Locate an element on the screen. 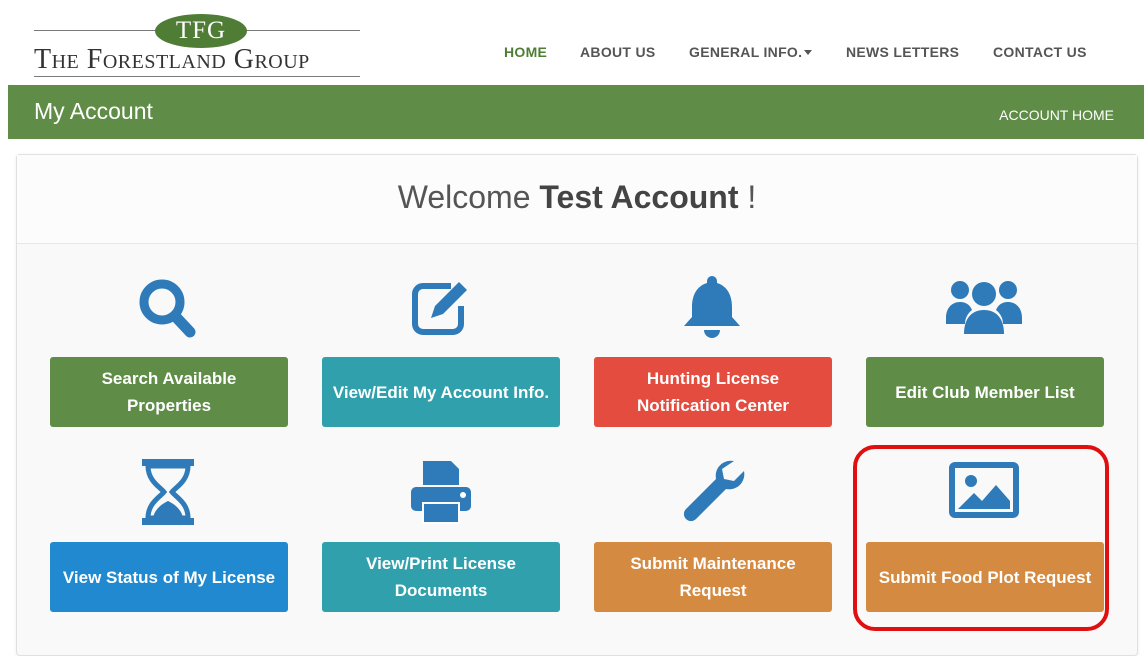 The height and width of the screenshot is (656, 1144). nav-about-us: ABOUT US is located at coordinates (618, 52).